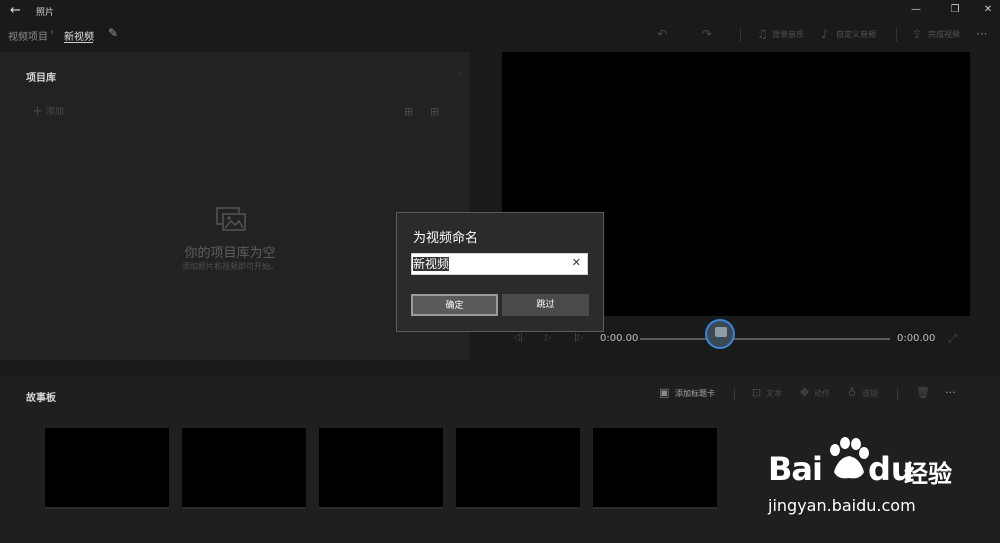 This screenshot has width=1000, height=543. I want to click on previous-frame-icon: ◁|, so click(518, 338).